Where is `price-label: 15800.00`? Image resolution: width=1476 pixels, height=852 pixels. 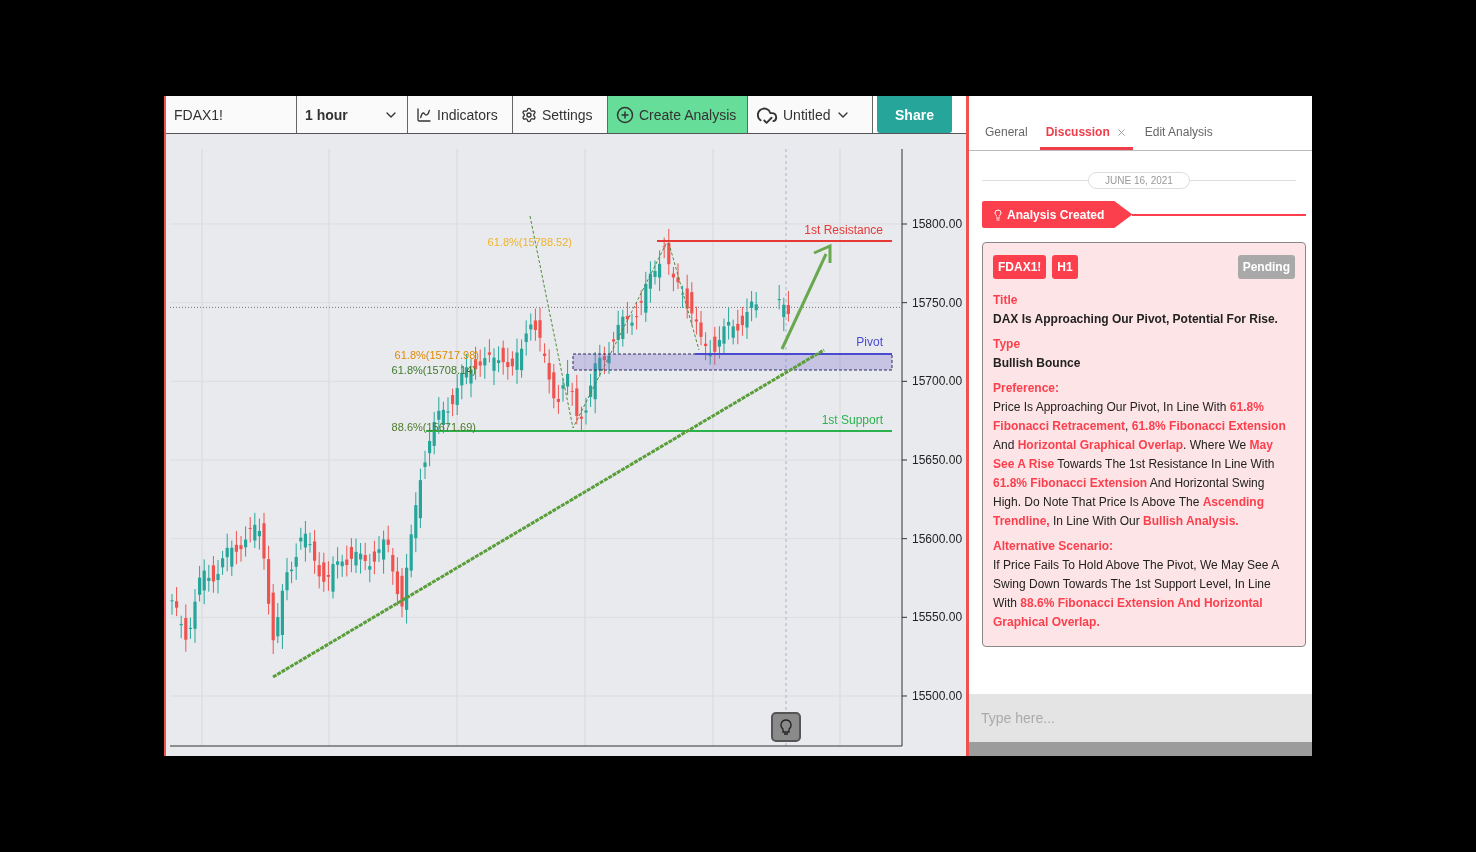
price-label: 15800.00 is located at coordinates (937, 224).